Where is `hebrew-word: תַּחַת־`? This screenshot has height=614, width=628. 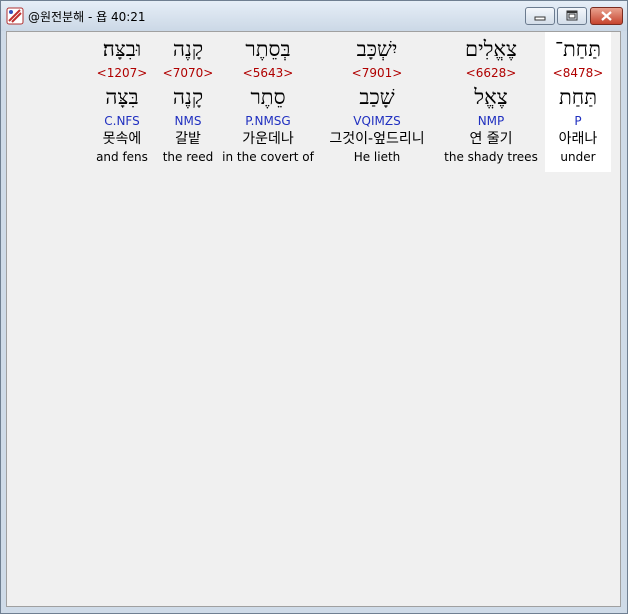
hebrew-word: תַּחַת־ is located at coordinates (578, 49).